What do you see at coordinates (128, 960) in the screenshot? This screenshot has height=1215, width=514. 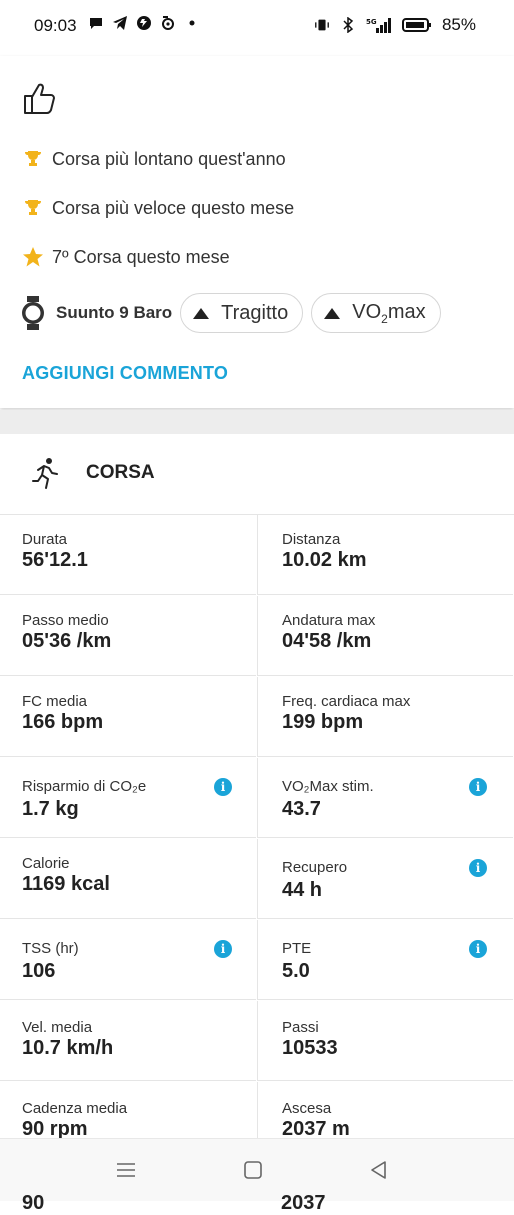 I see `stat-tss: TSS (hr) 106 i` at bounding box center [128, 960].